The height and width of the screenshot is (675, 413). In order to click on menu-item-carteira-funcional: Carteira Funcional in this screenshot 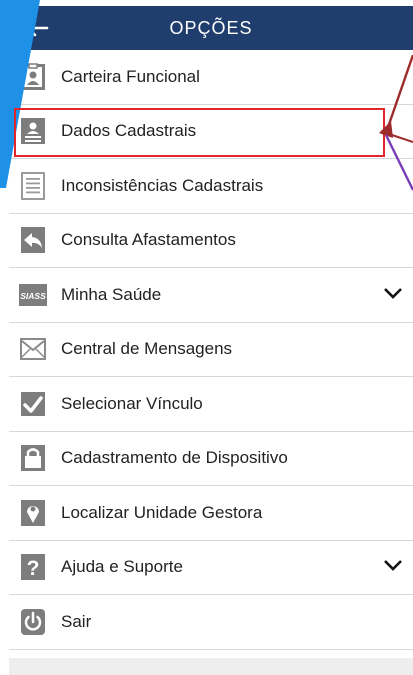, I will do `click(211, 77)`.